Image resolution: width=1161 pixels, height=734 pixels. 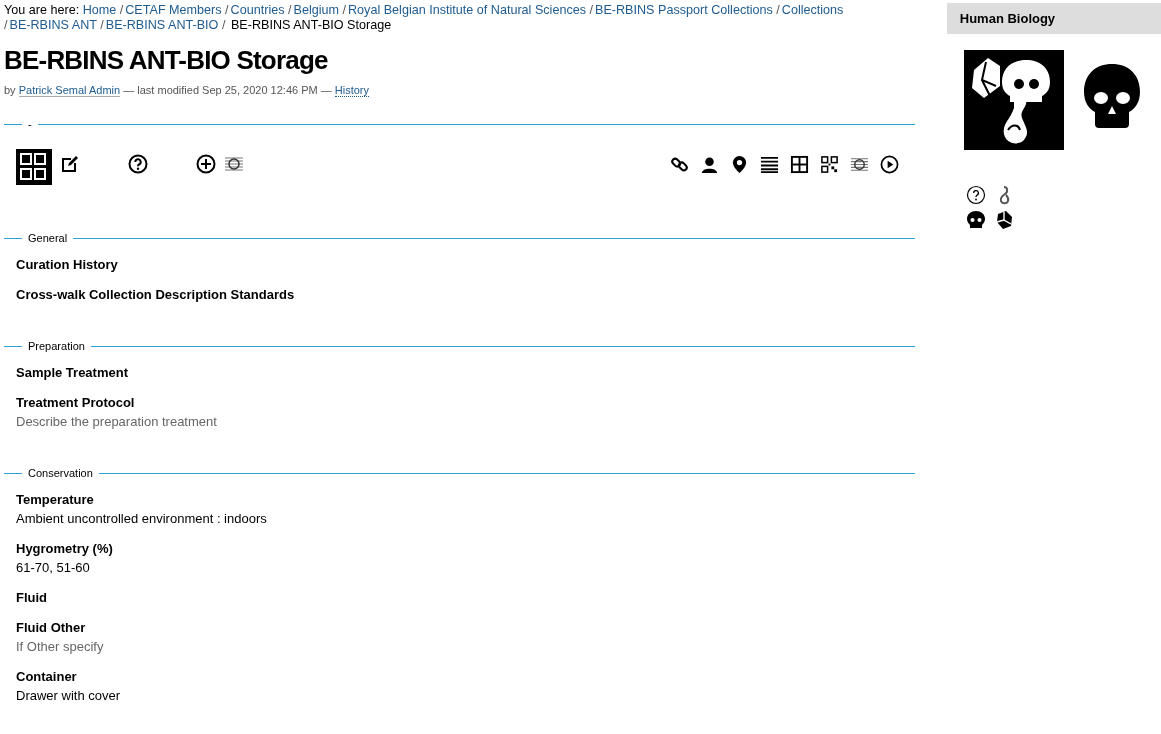 I want to click on add-icon, so click(x=206, y=164).